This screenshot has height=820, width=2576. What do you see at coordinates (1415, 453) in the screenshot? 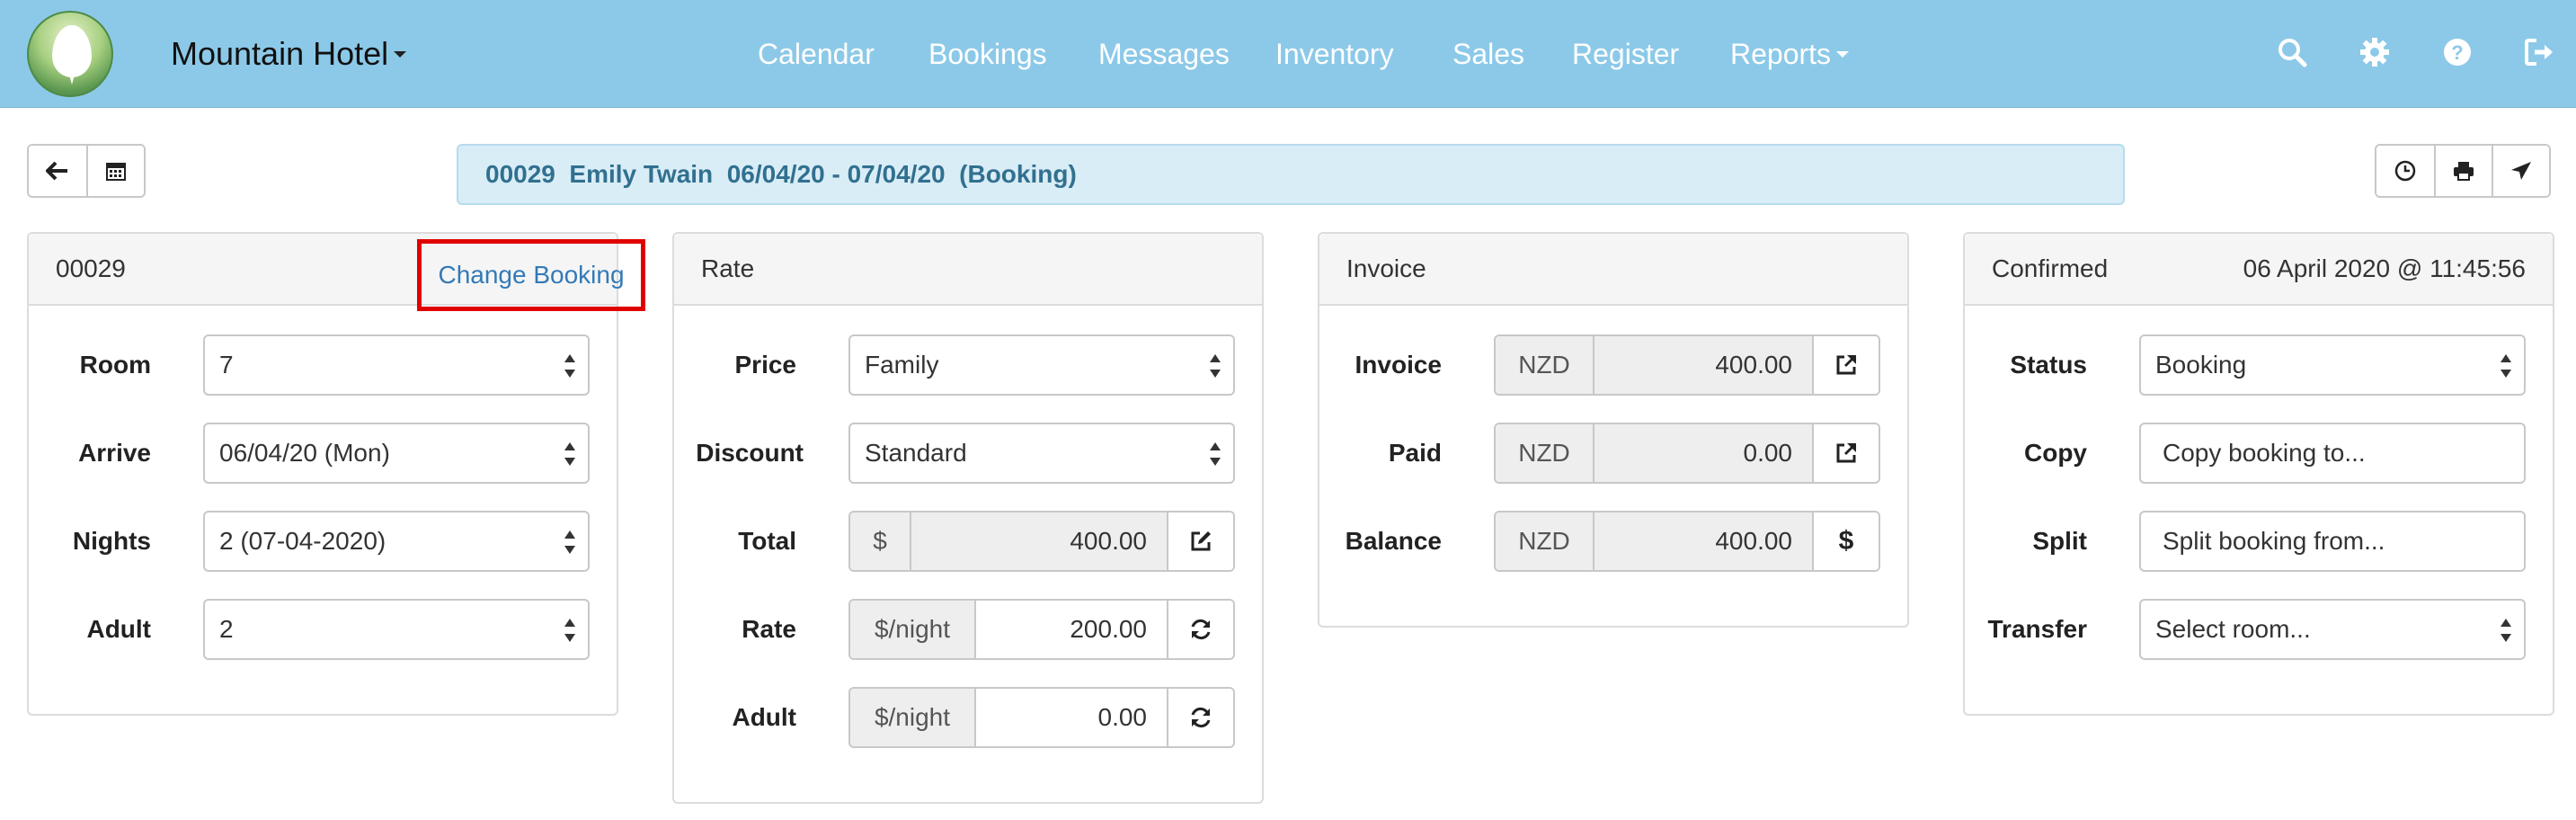
I see `paid-label: Paid` at bounding box center [1415, 453].